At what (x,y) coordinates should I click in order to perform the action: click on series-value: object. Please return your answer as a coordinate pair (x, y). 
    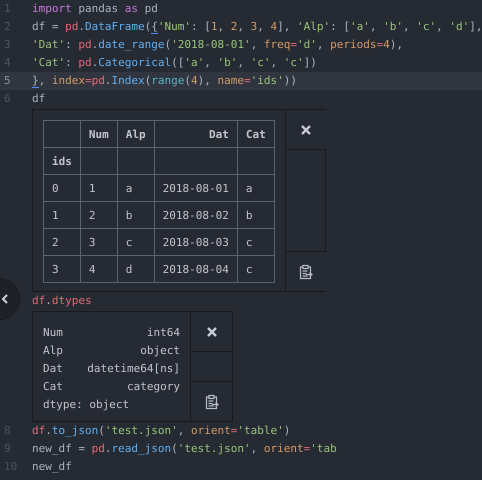
    Looking at the image, I should click on (160, 351).